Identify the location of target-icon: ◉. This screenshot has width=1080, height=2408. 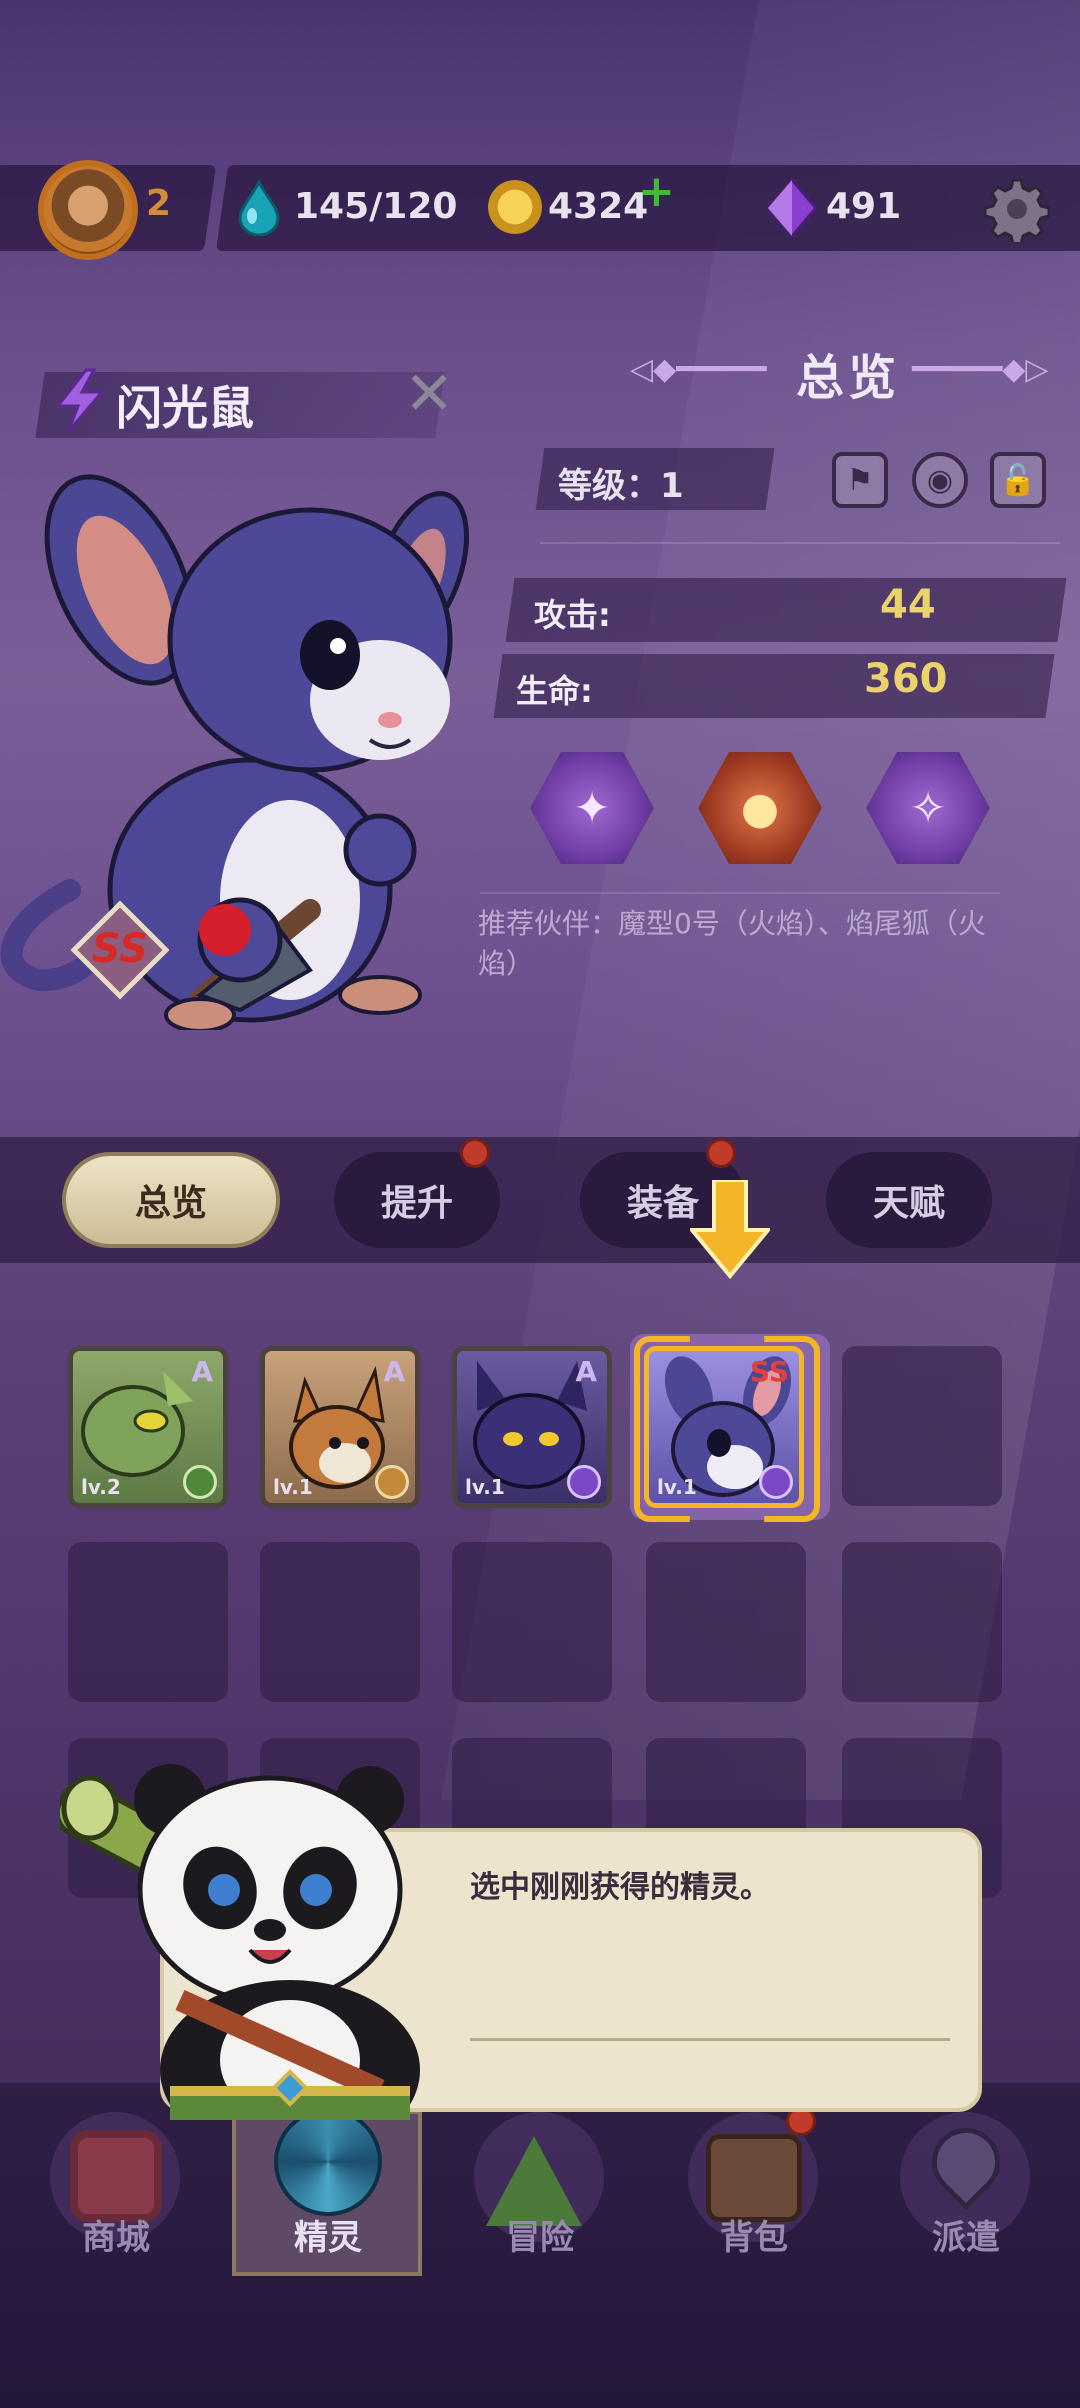
(940, 480).